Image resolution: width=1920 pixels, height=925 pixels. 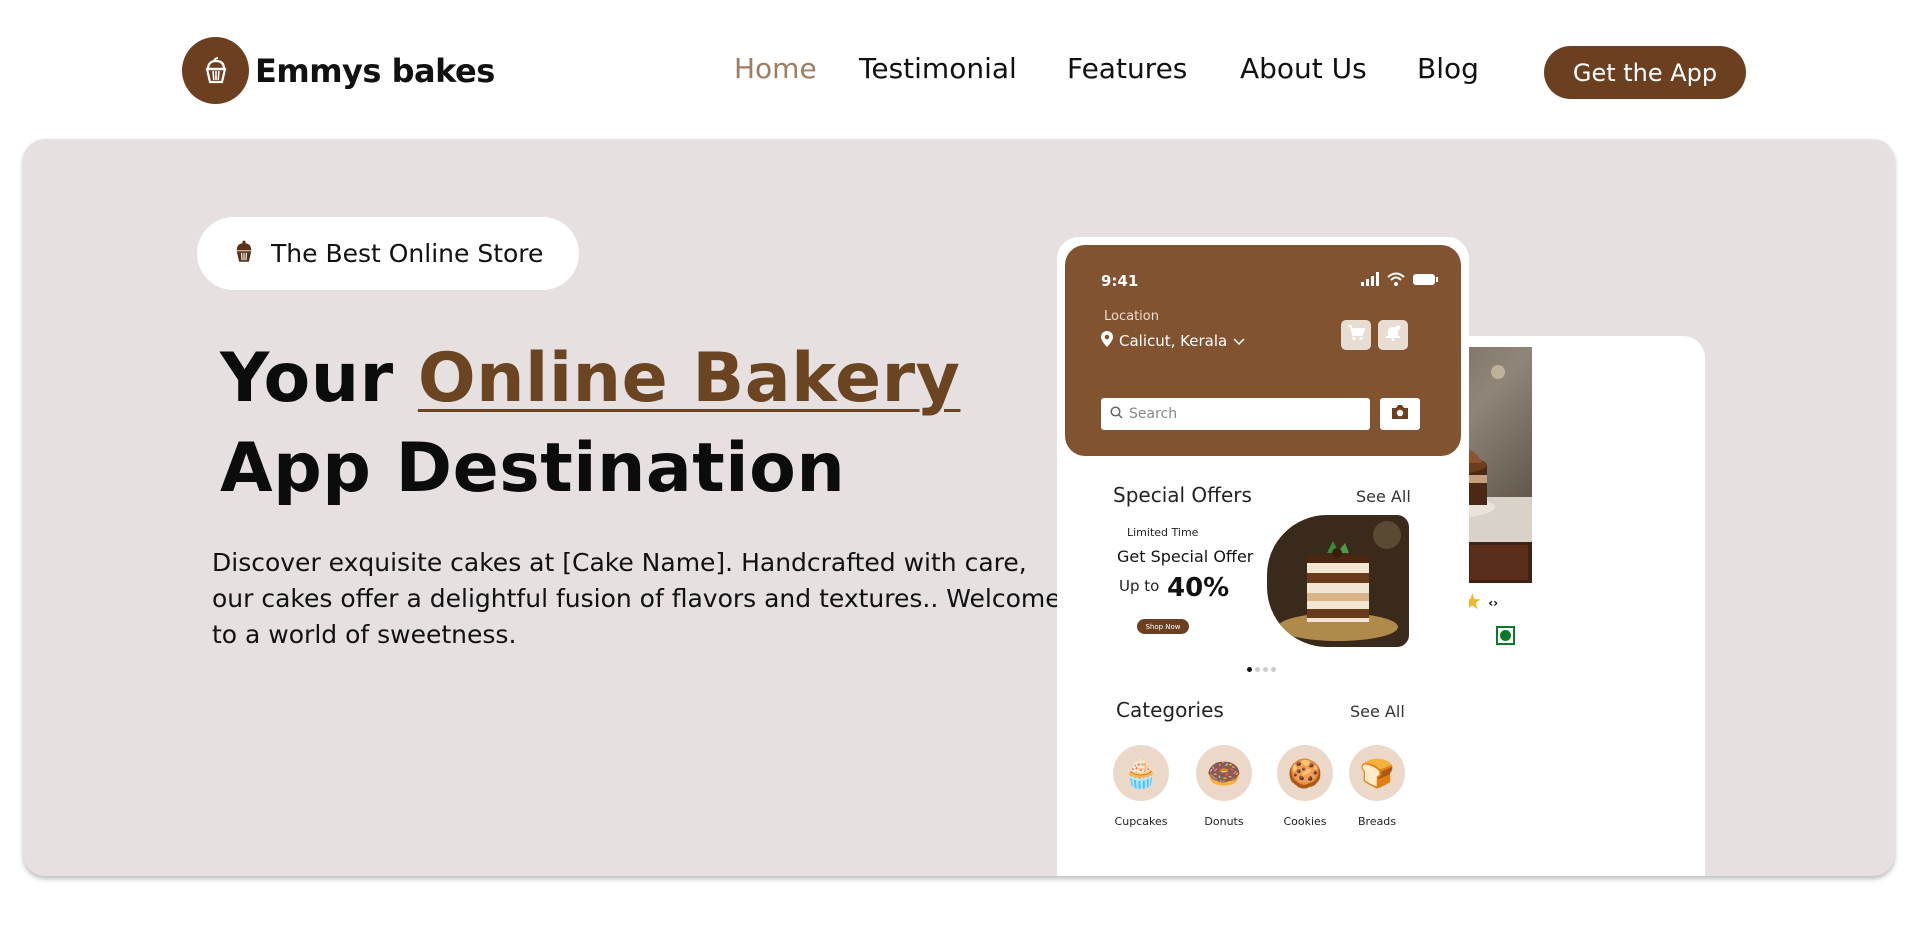 I want to click on battery-icon, so click(x=1426, y=280).